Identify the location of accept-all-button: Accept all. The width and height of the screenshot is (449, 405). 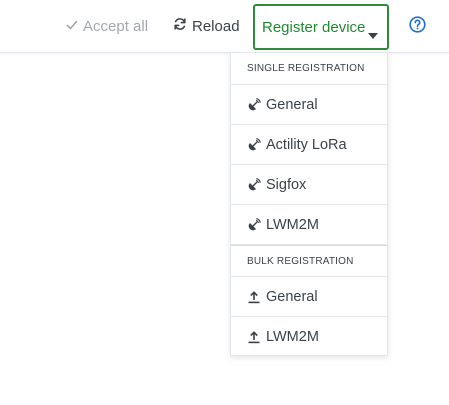
(107, 26).